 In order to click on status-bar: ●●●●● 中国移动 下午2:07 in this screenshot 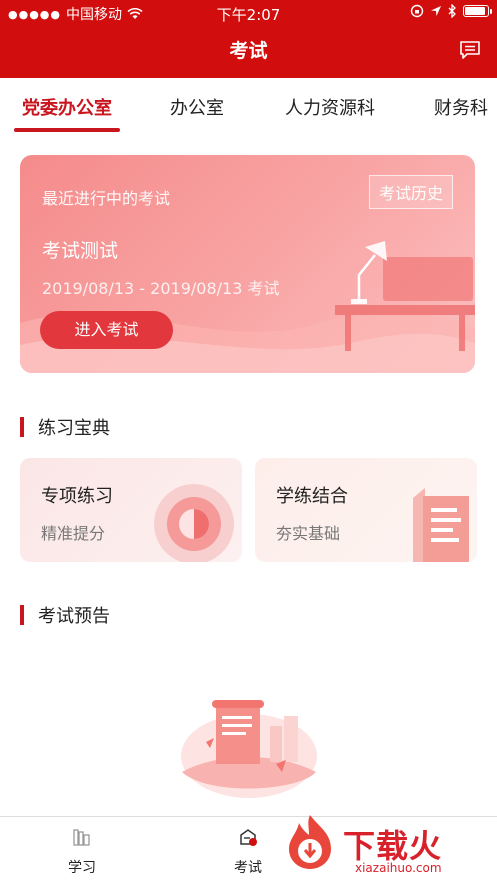, I will do `click(248, 13)`.